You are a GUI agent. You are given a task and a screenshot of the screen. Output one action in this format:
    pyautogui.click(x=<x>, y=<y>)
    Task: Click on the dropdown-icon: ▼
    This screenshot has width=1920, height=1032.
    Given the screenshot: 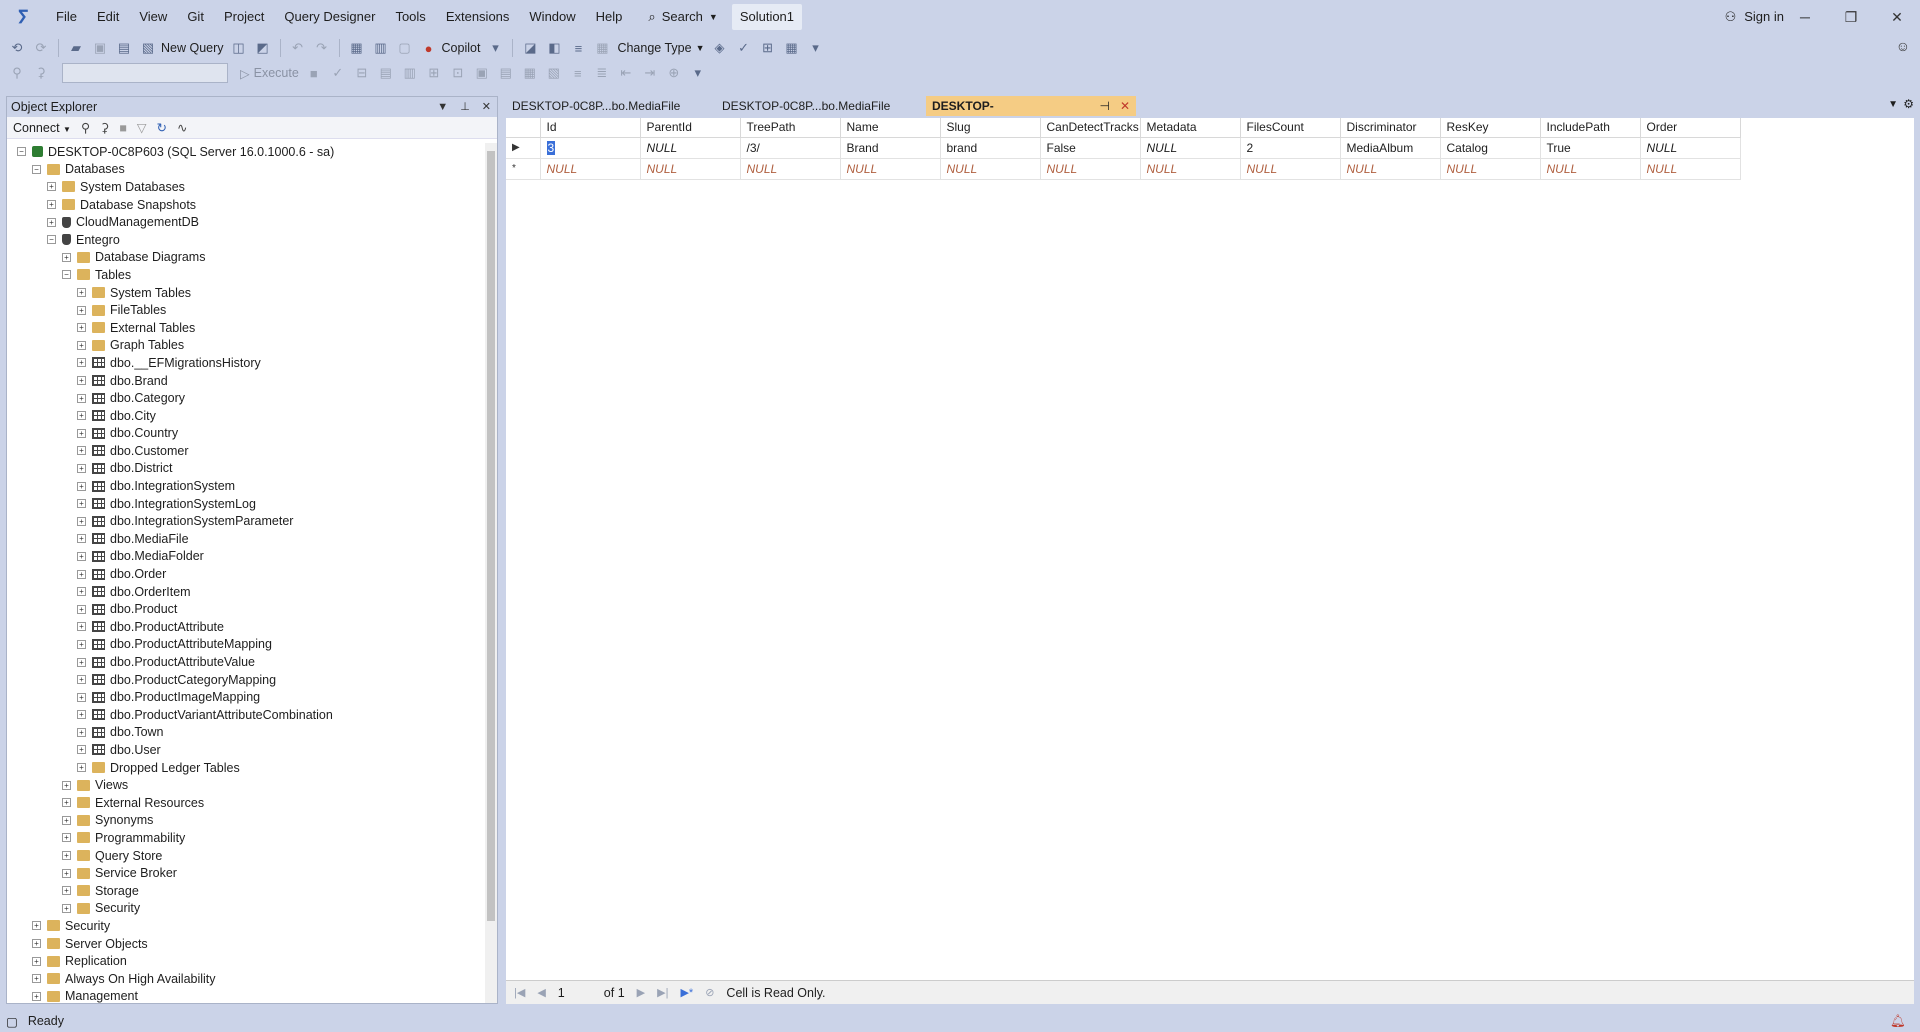 What is the action you would take?
    pyautogui.click(x=442, y=107)
    